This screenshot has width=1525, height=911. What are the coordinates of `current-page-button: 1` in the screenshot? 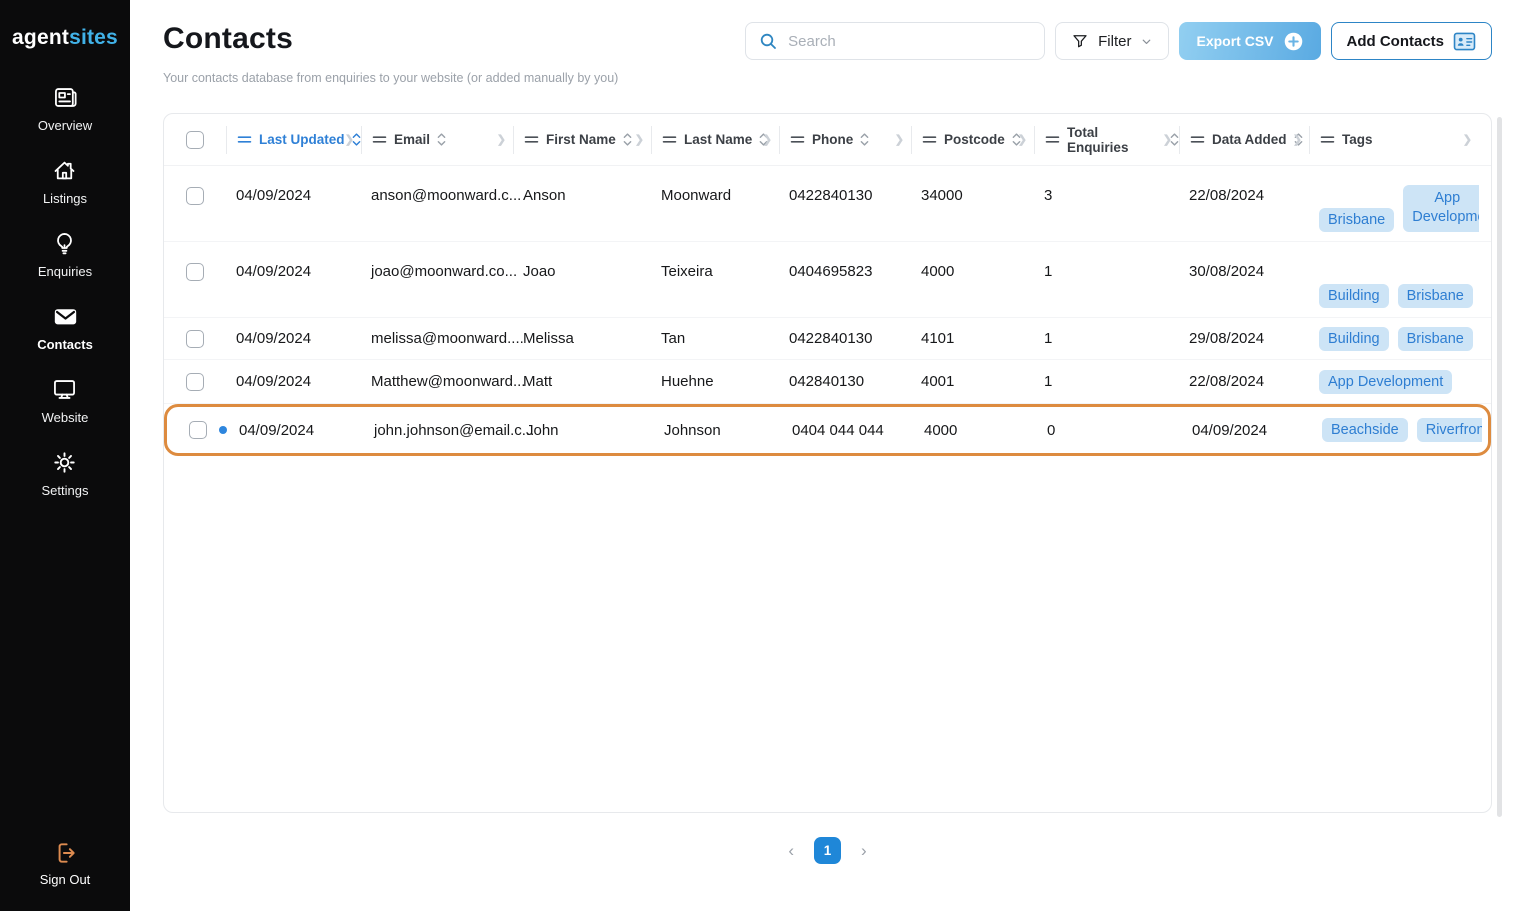 It's located at (827, 850).